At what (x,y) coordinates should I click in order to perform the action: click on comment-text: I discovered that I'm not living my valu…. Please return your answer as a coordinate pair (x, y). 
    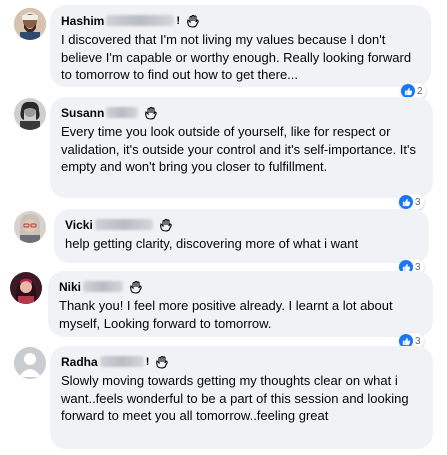
    Looking at the image, I should click on (236, 57).